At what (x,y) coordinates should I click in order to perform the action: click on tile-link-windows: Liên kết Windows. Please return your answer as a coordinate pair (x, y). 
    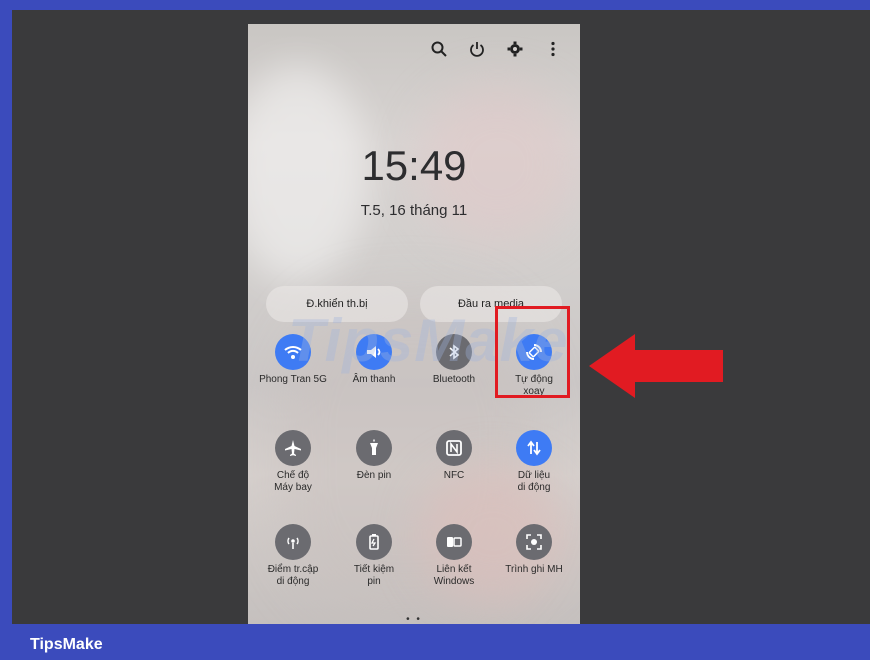
    Looking at the image, I should click on (454, 556).